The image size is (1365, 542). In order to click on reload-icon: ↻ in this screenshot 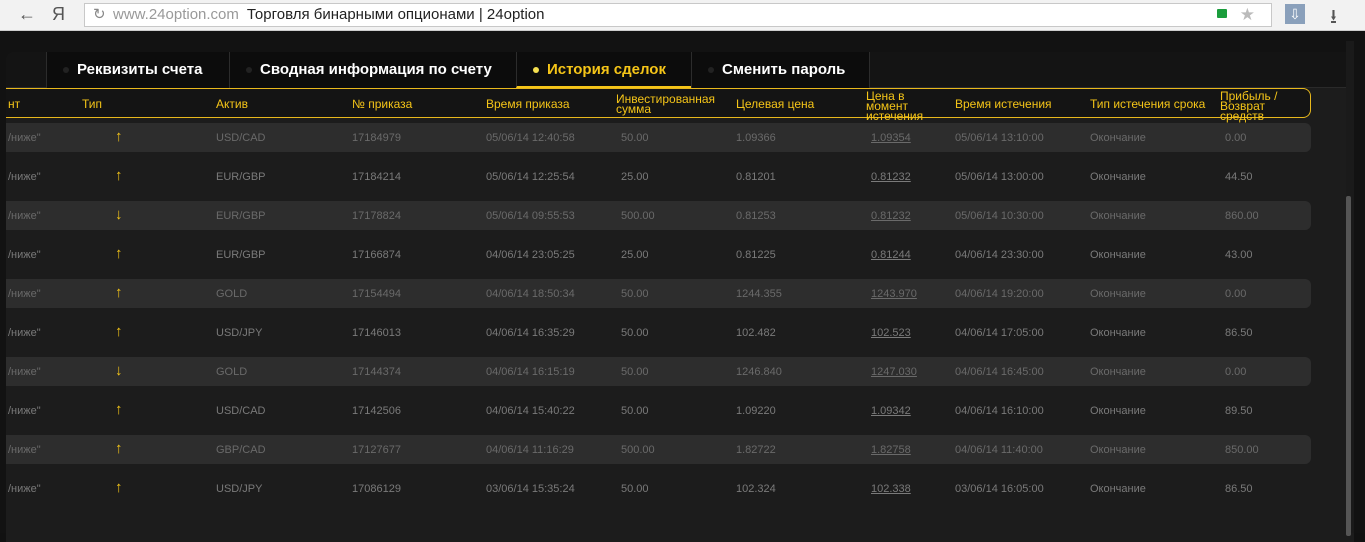, I will do `click(99, 15)`.